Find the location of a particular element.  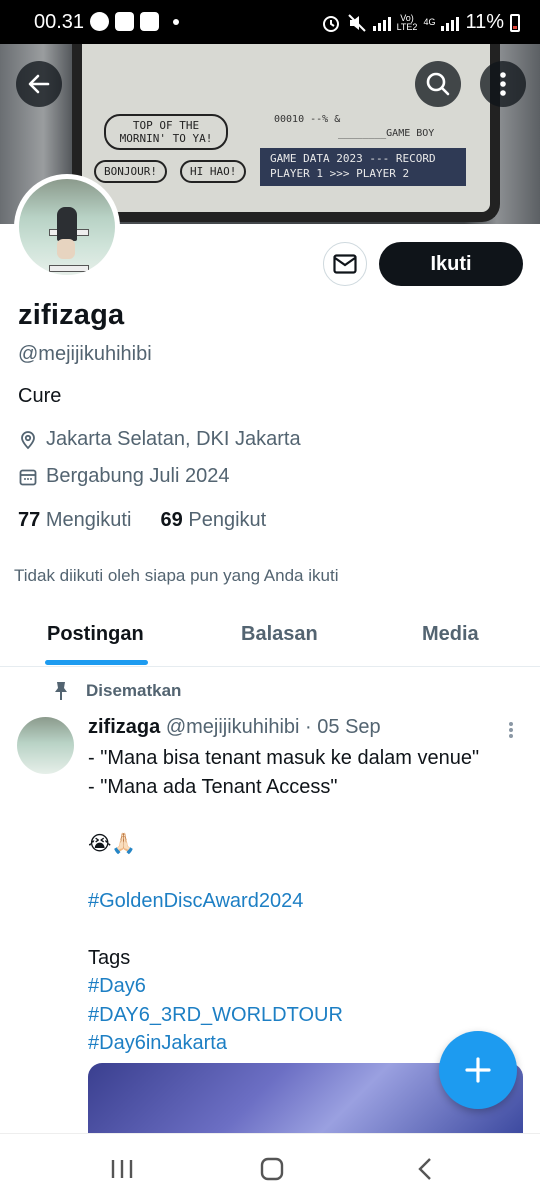

more-options-button is located at coordinates (503, 84).